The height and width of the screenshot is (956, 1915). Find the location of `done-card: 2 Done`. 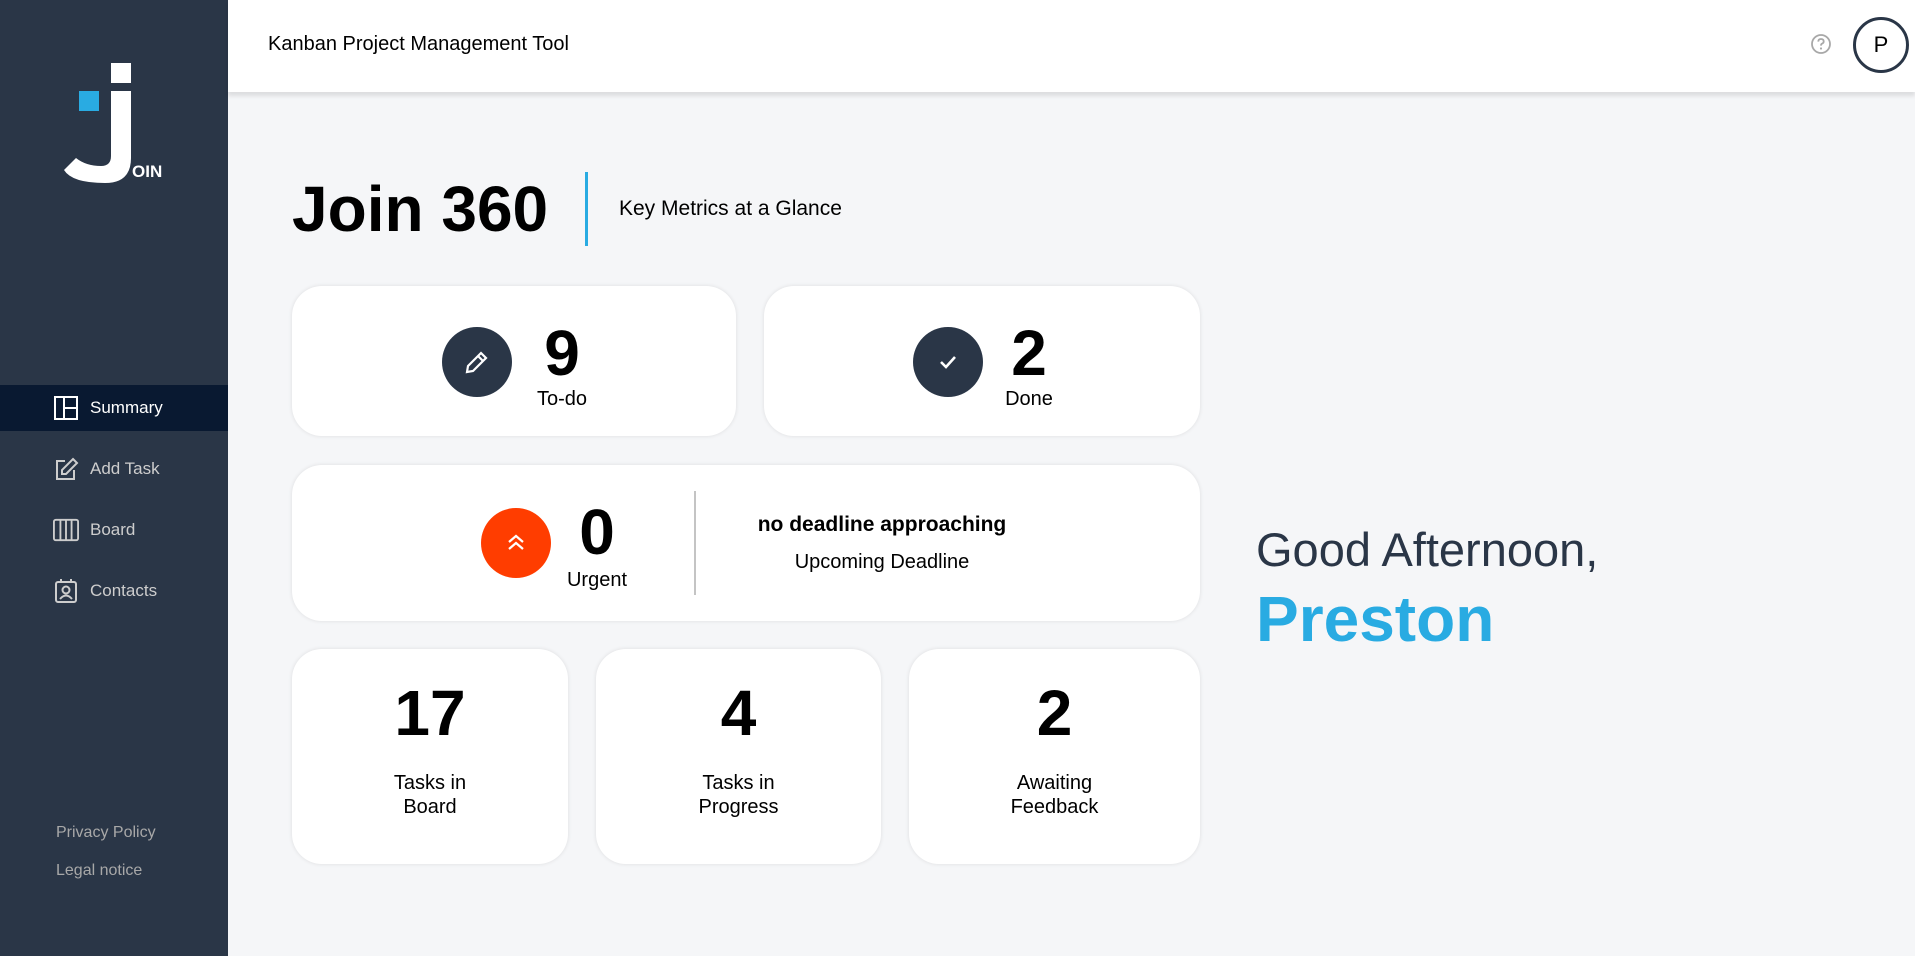

done-card: 2 Done is located at coordinates (982, 361).